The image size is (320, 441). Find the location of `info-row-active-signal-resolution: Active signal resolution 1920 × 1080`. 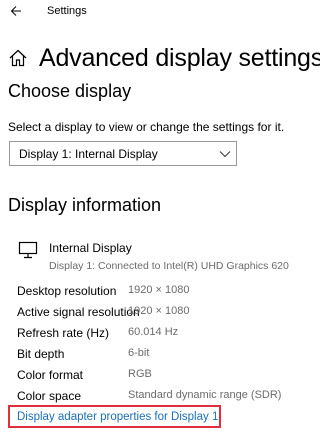

info-row-active-signal-resolution: Active signal resolution 1920 × 1080 is located at coordinates (167, 313).